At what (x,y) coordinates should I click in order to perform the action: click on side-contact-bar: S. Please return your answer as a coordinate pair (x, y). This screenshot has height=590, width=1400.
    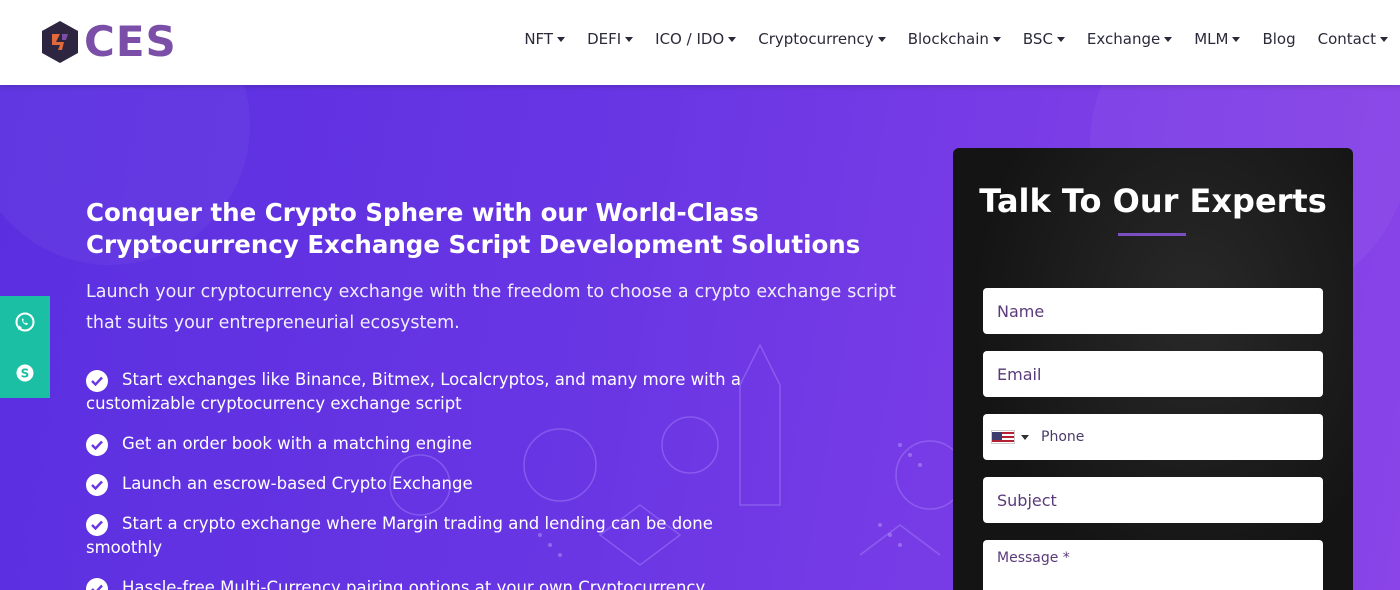
    Looking at the image, I should click on (25, 347).